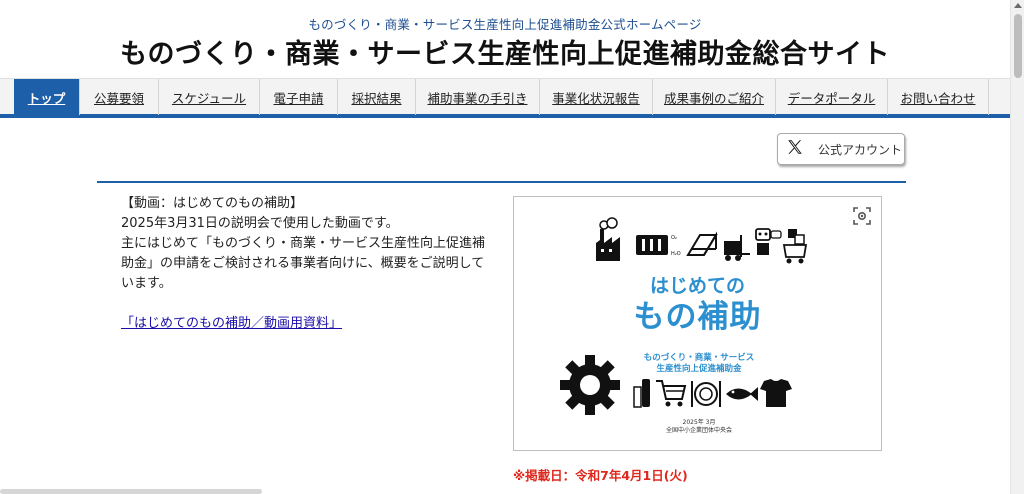 This screenshot has width=1024, height=494. I want to click on x-account-button: 公式アカウント, so click(841, 149).